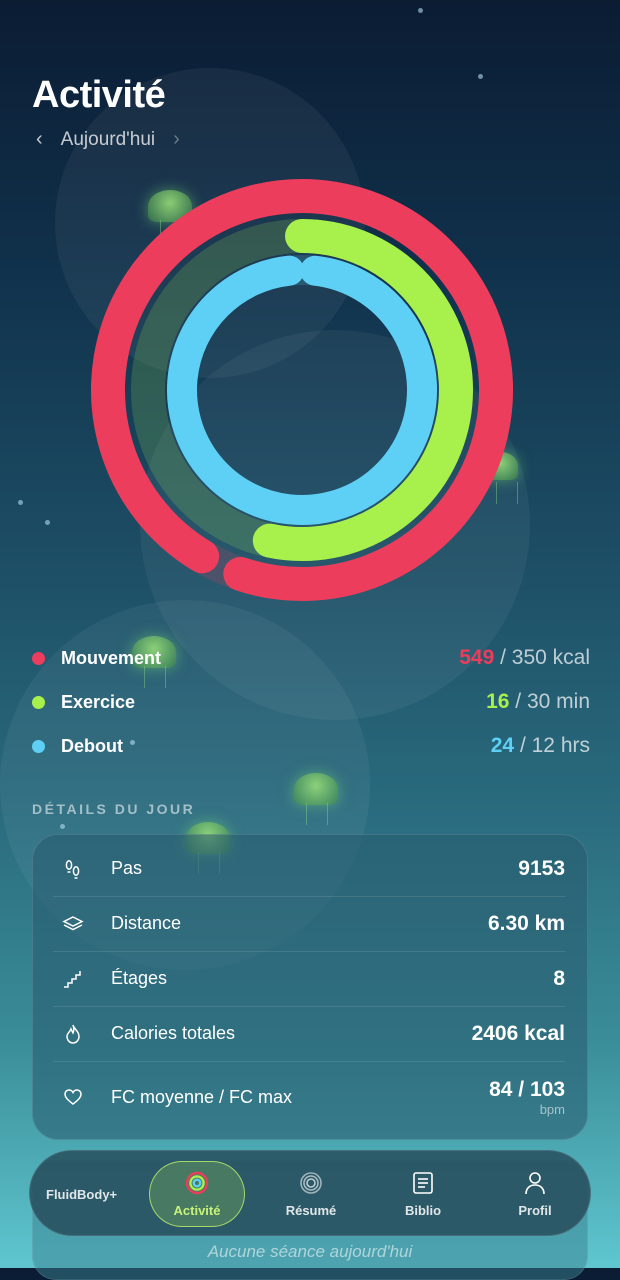 The image size is (620, 1280). I want to click on detail-label: FC moyenne / FC max, so click(202, 1096).